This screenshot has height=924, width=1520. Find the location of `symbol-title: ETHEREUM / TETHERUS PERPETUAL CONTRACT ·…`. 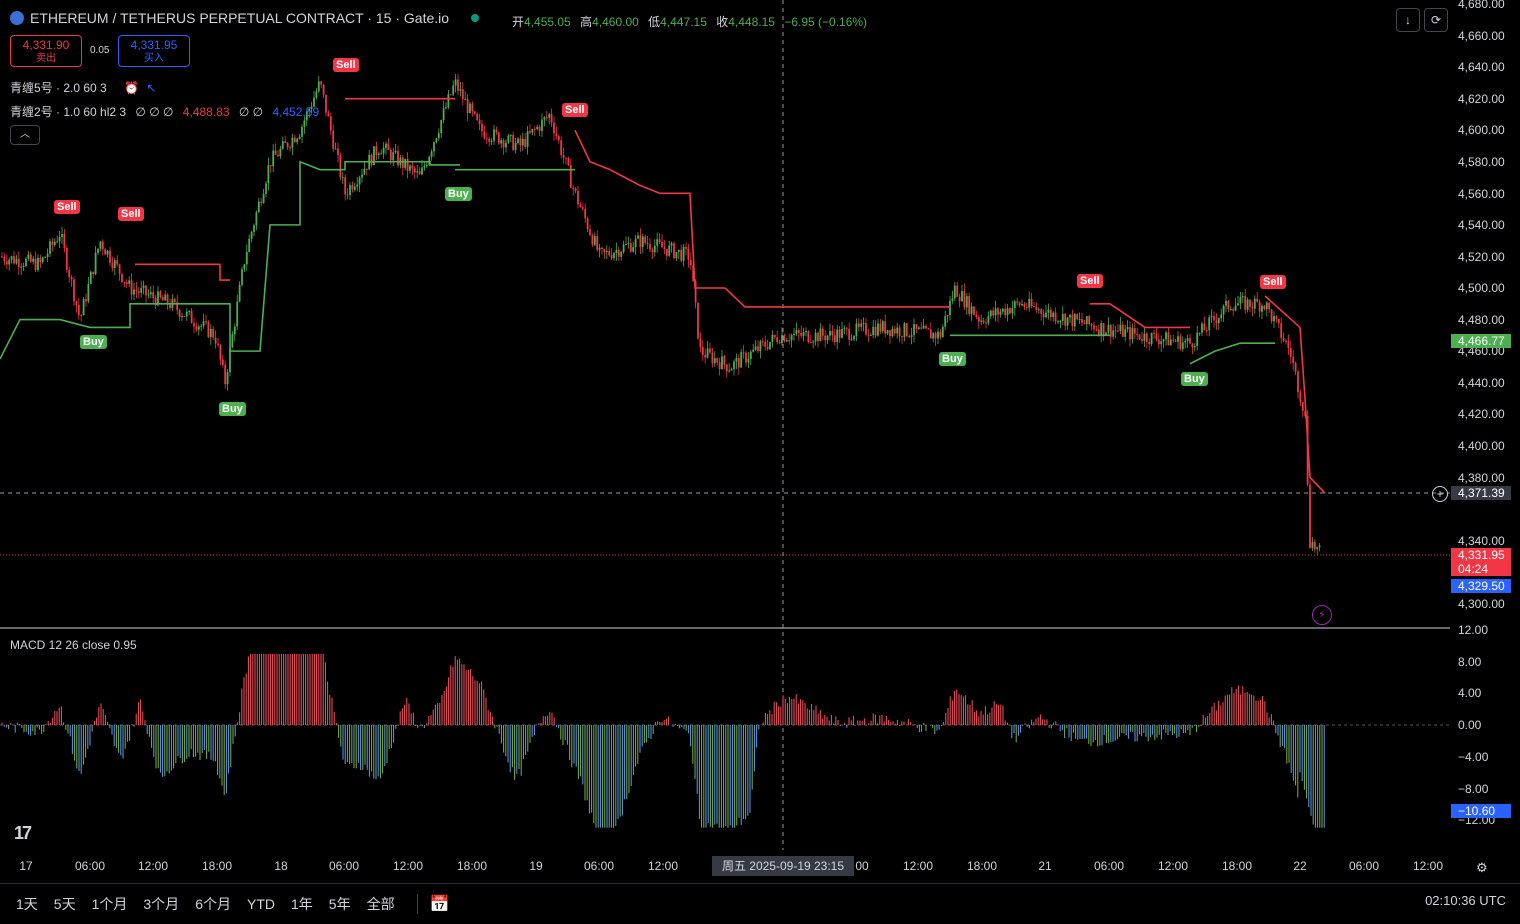

symbol-title: ETHEREUM / TETHERUS PERPETUAL CONTRACT ·… is located at coordinates (248, 18).